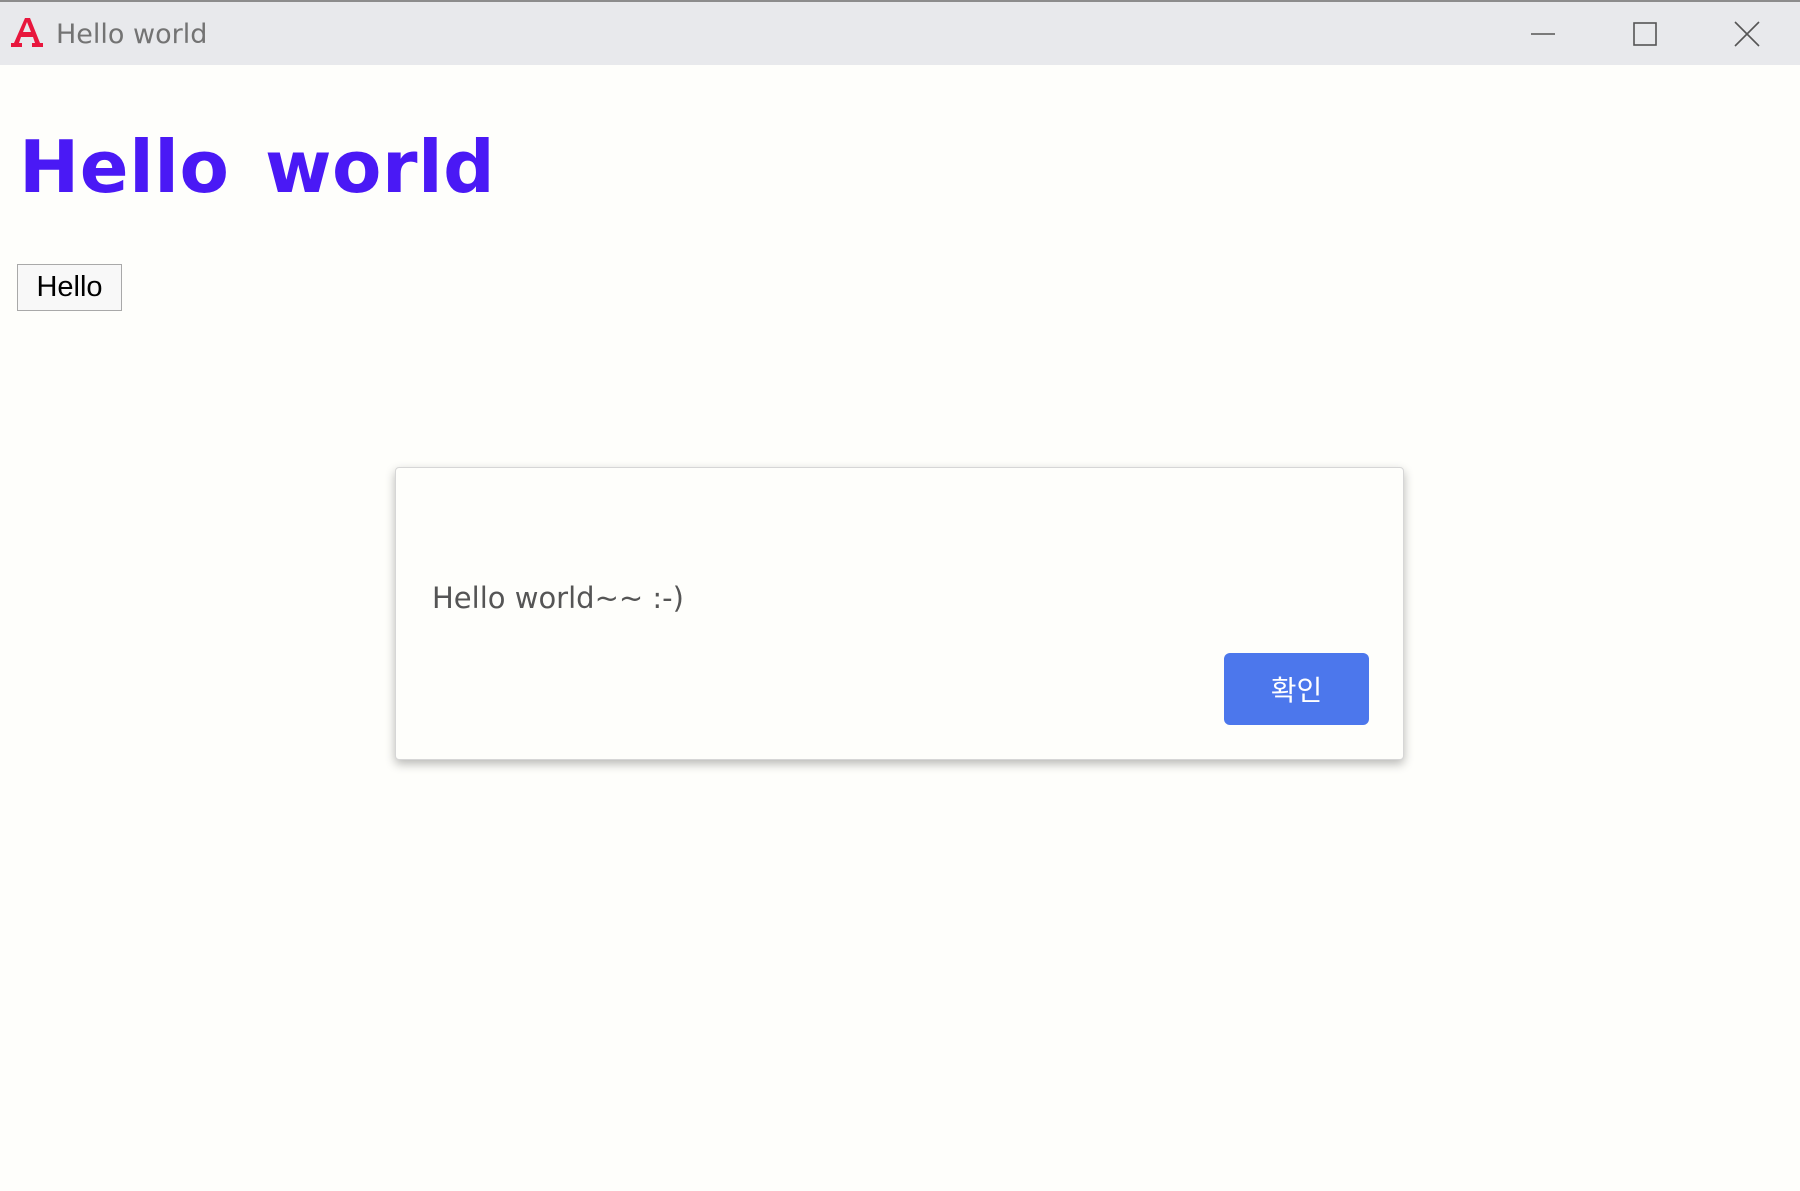 Image resolution: width=1800 pixels, height=1191 pixels. I want to click on close-icon, so click(1747, 33).